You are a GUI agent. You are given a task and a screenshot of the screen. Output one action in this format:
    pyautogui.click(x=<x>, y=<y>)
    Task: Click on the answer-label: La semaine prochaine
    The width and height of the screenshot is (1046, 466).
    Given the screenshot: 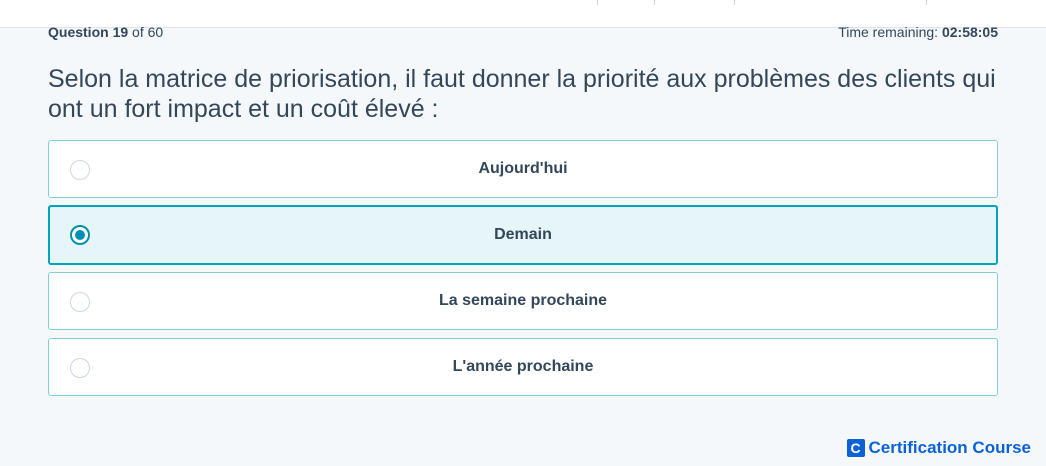 What is the action you would take?
    pyautogui.click(x=523, y=300)
    